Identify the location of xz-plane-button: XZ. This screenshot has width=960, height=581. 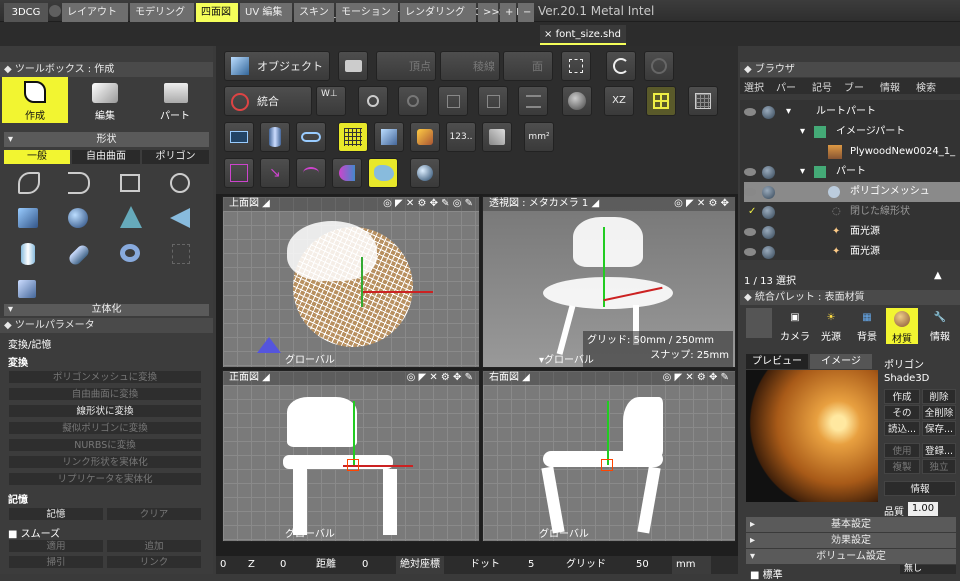
(619, 101).